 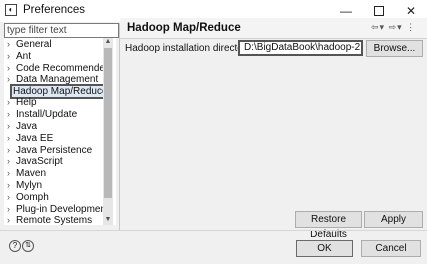 What do you see at coordinates (29, 44) in the screenshot?
I see `tree-item-general: › General` at bounding box center [29, 44].